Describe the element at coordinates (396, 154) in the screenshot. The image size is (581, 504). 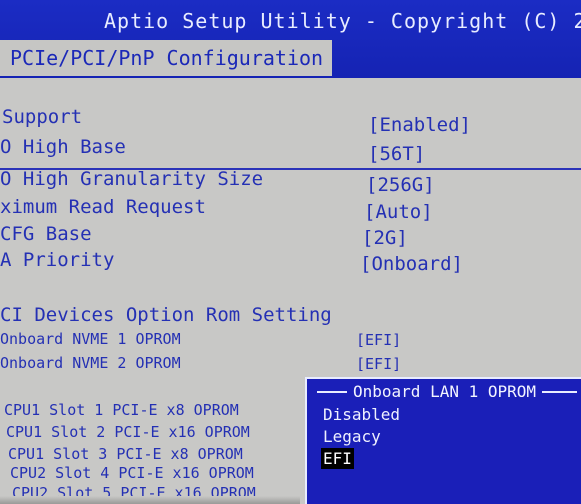
I see `setting-value: [56T]` at that location.